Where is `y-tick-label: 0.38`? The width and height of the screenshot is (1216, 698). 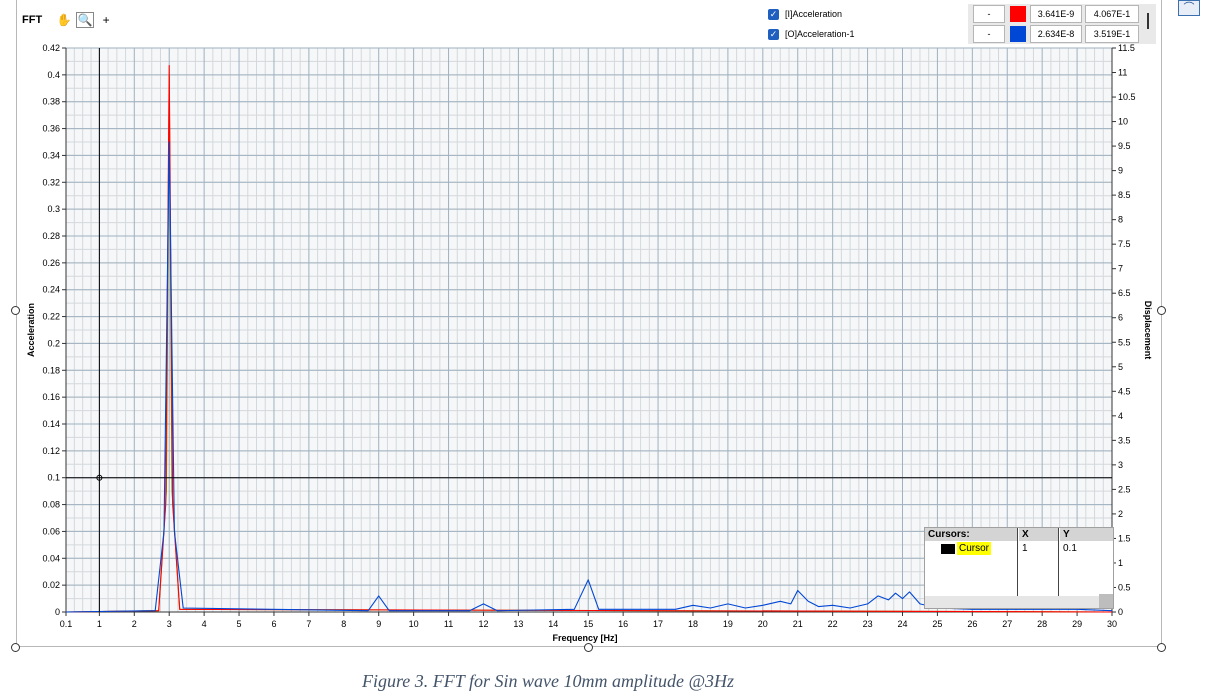
y-tick-label: 0.38 is located at coordinates (51, 102).